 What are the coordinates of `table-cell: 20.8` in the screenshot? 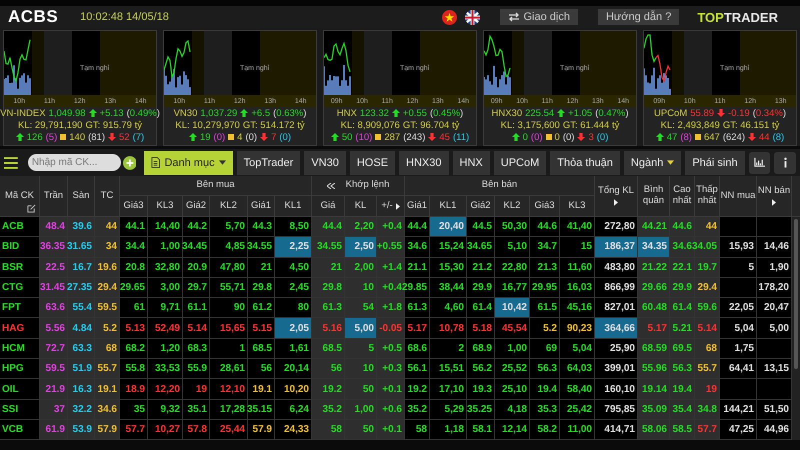 It's located at (134, 268).